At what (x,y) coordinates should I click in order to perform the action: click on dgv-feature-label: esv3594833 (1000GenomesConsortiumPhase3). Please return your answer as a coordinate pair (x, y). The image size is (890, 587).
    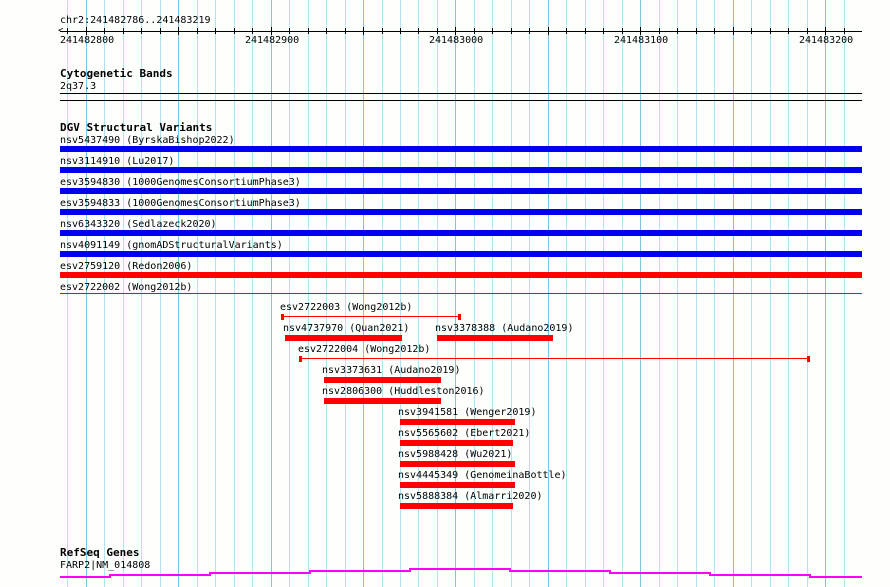
    Looking at the image, I should click on (180, 203).